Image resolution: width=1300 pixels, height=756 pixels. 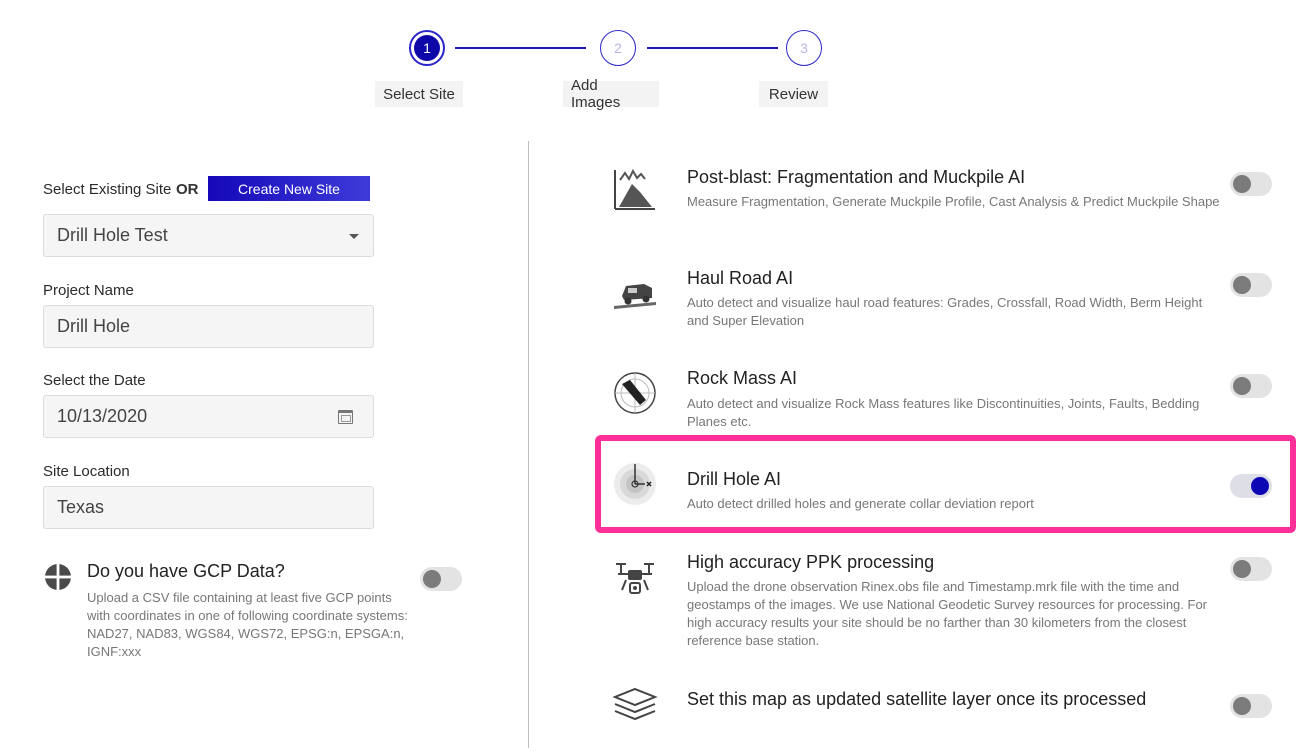 What do you see at coordinates (742, 378) in the screenshot?
I see `feature-title: Rock Mass AI` at bounding box center [742, 378].